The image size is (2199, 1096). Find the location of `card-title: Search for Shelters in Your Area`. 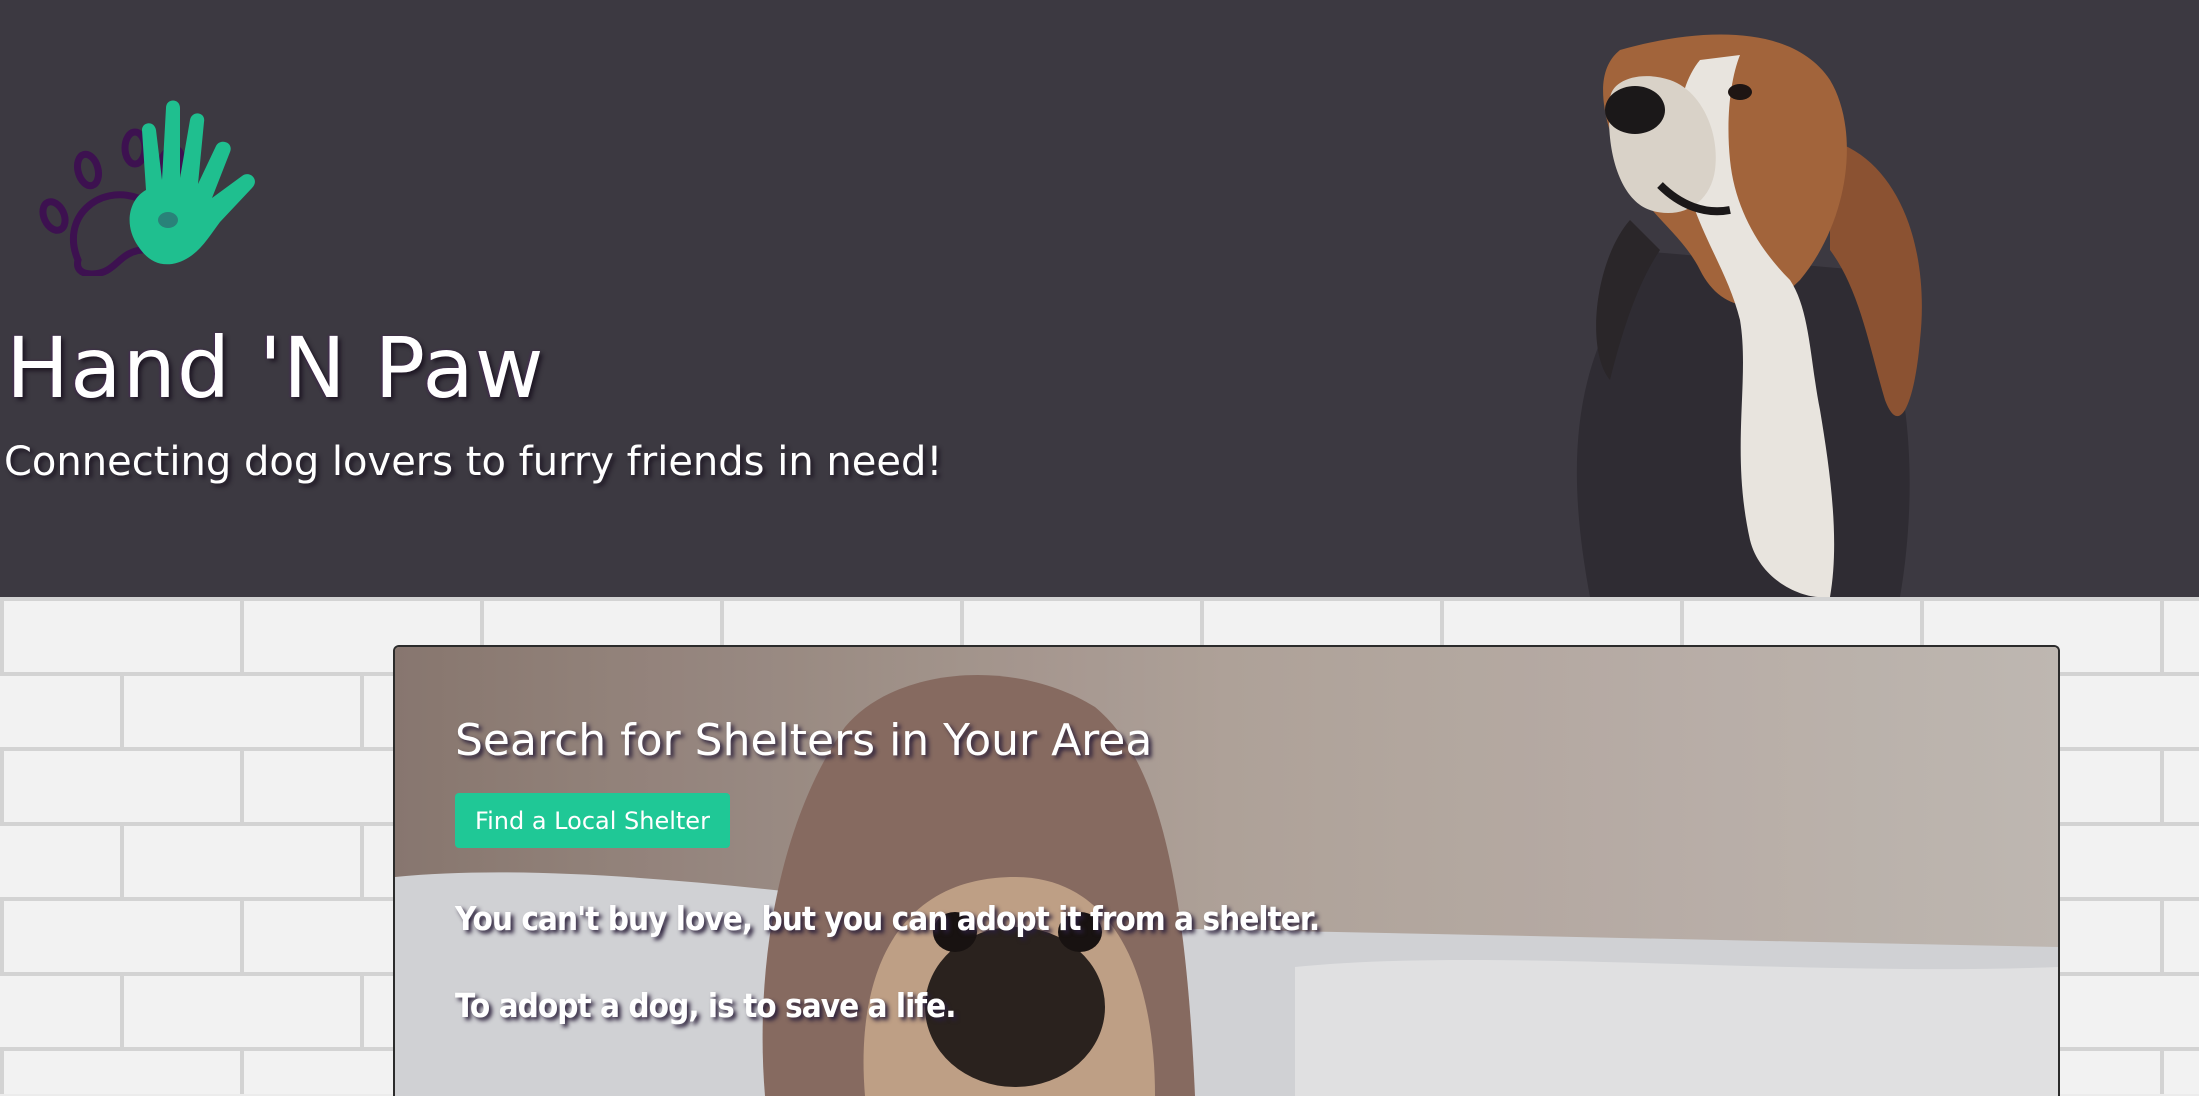

card-title: Search for Shelters in Your Area is located at coordinates (804, 740).